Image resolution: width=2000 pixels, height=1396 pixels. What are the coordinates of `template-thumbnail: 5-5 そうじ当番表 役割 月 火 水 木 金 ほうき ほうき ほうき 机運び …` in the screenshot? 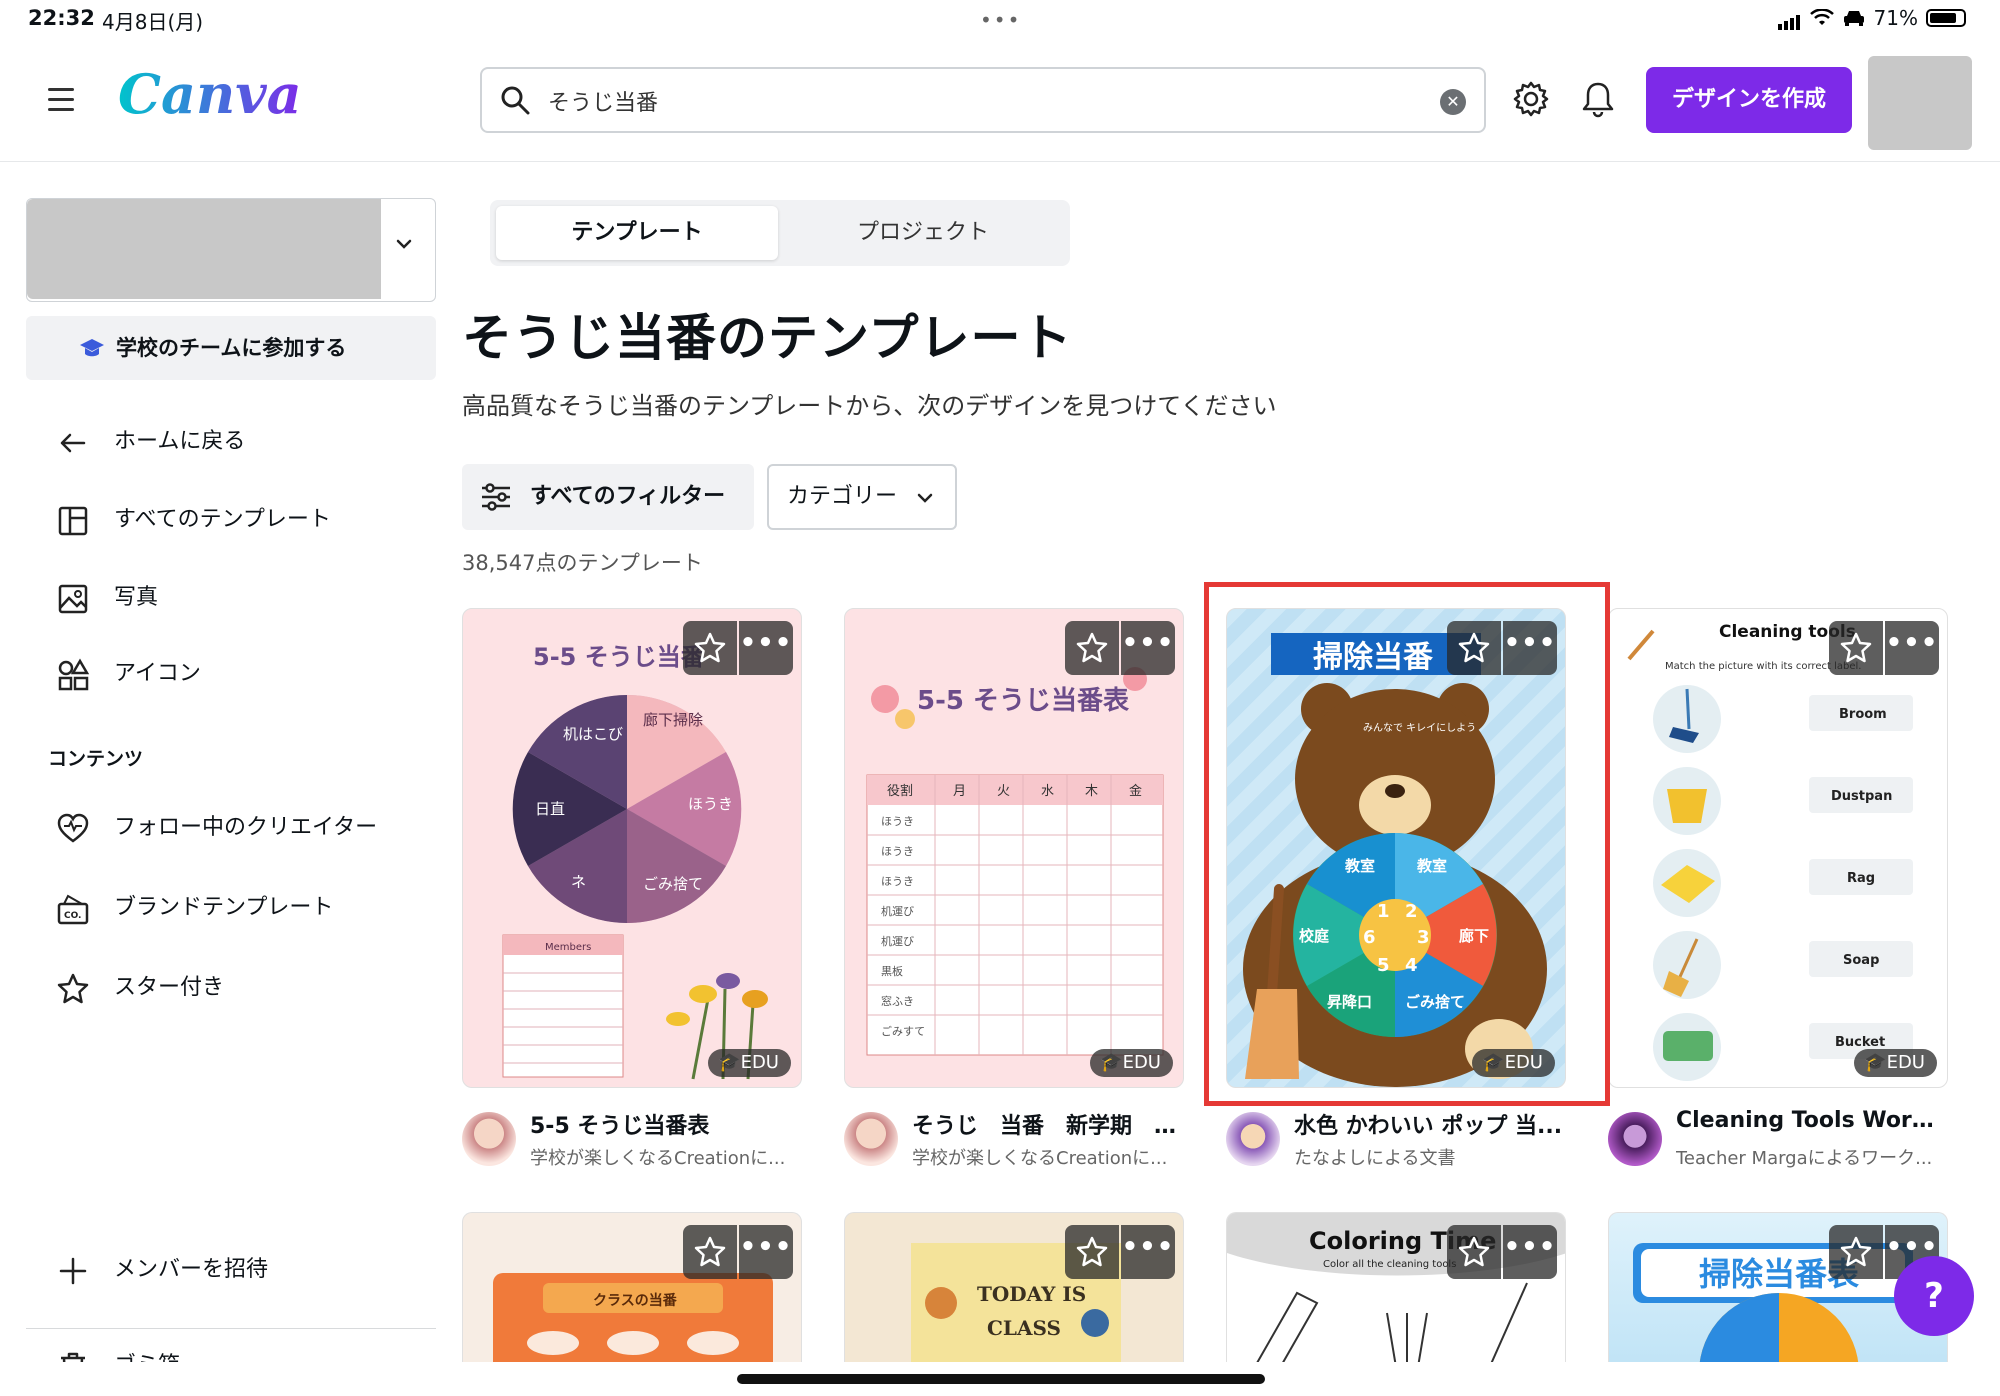 It's located at (1014, 848).